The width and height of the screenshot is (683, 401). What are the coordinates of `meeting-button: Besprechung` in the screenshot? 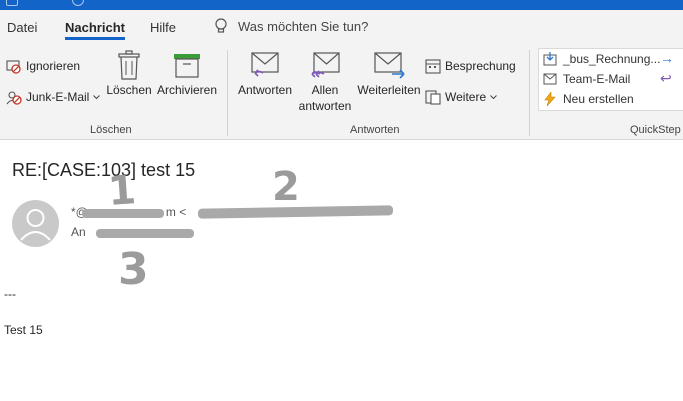 It's located at (470, 66).